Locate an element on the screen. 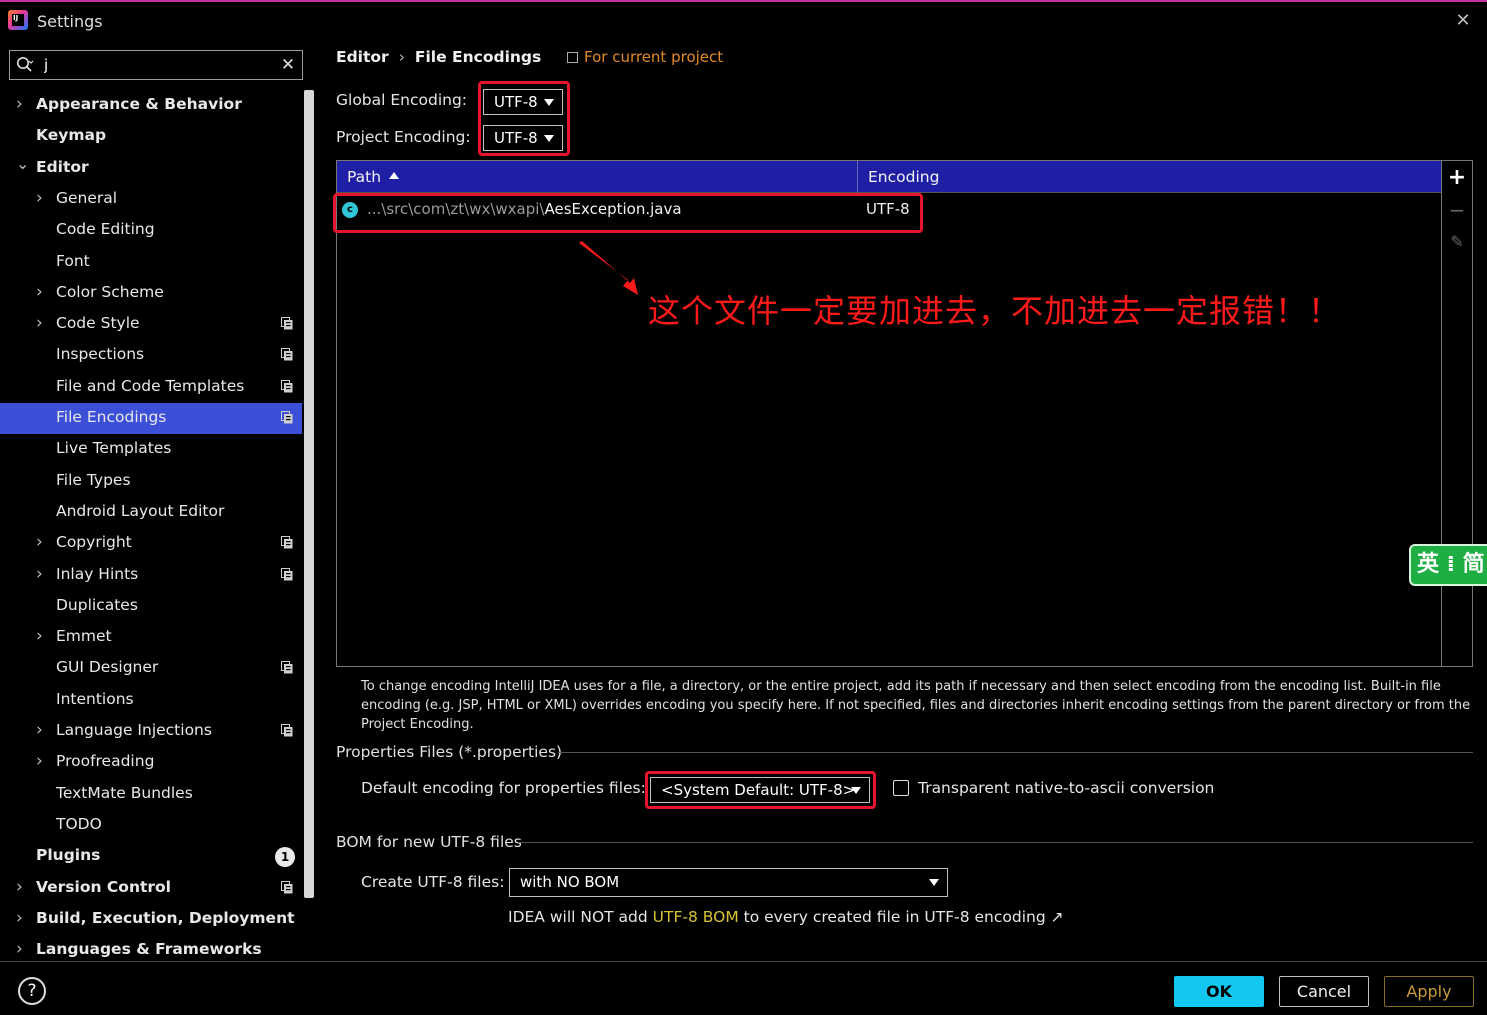  tree-scrollbar is located at coordinates (309, 494).